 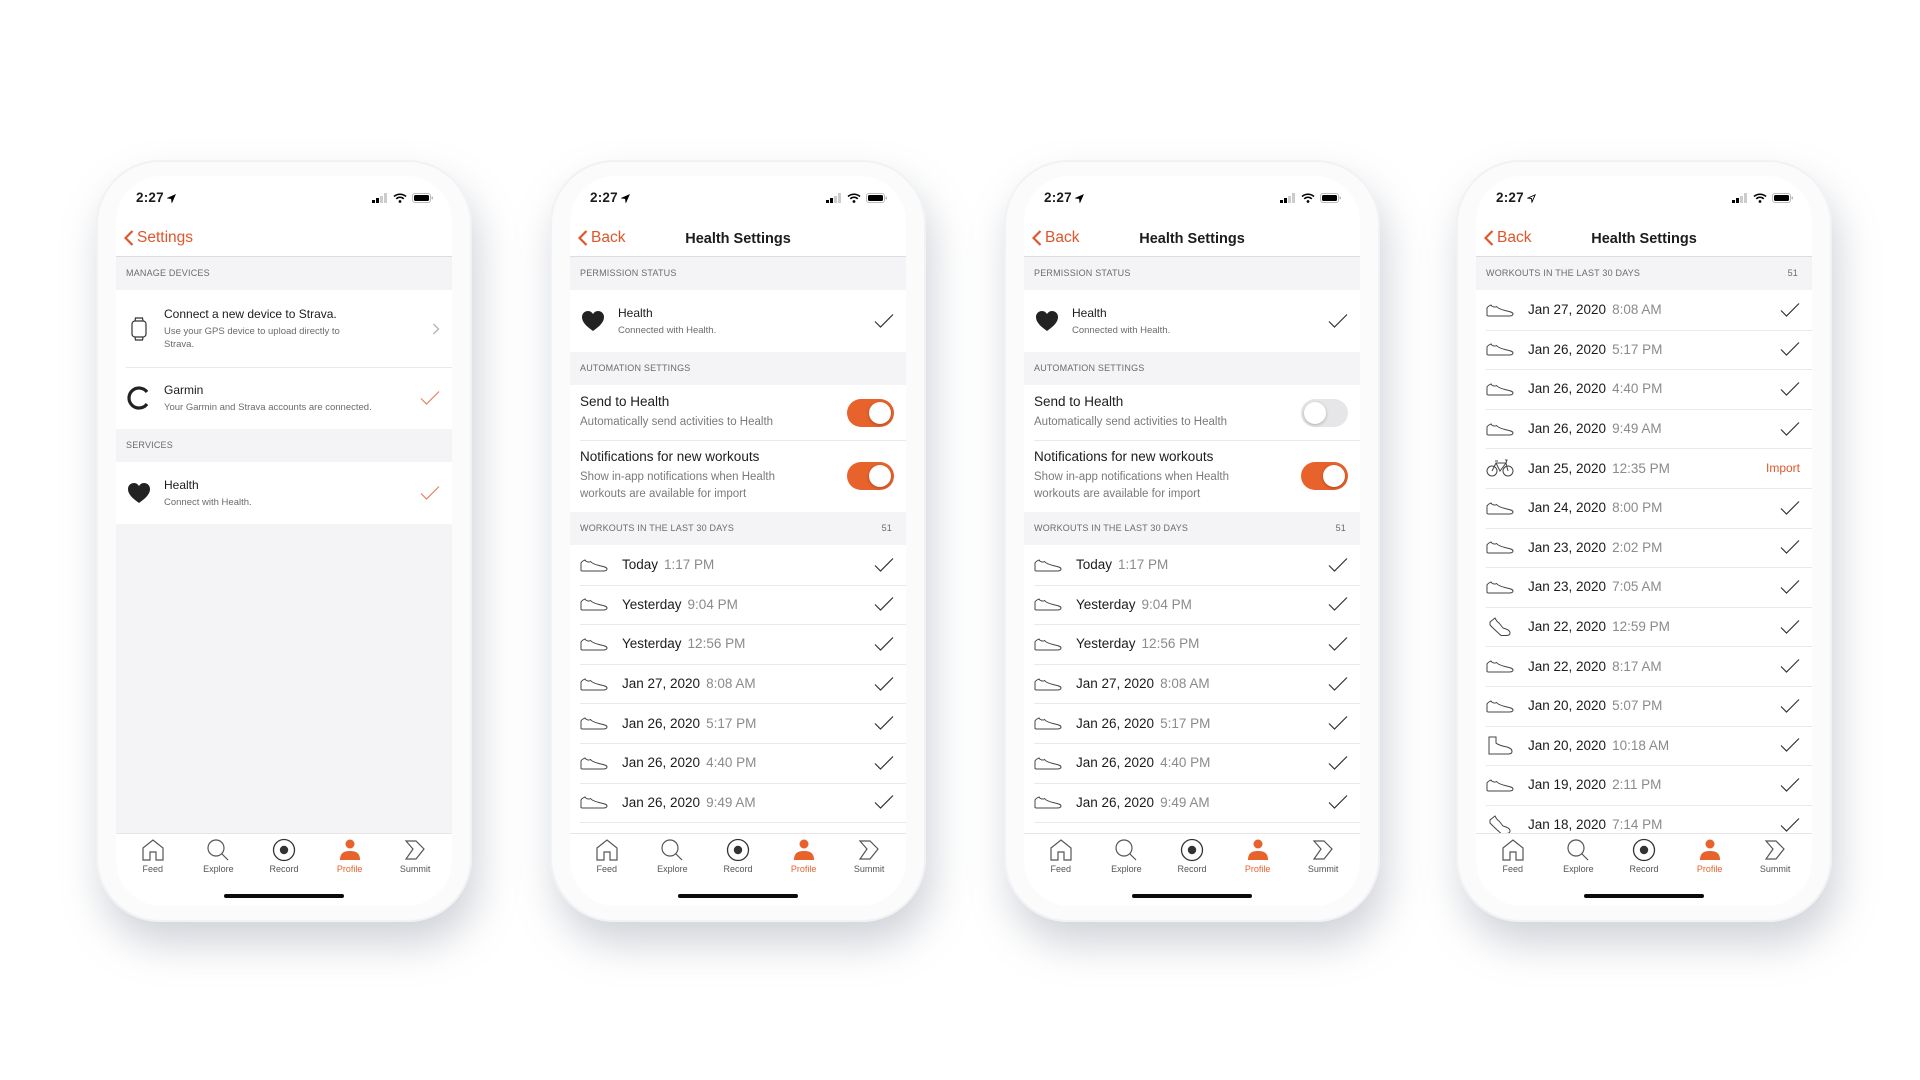 What do you see at coordinates (876, 198) in the screenshot?
I see `battery-icon` at bounding box center [876, 198].